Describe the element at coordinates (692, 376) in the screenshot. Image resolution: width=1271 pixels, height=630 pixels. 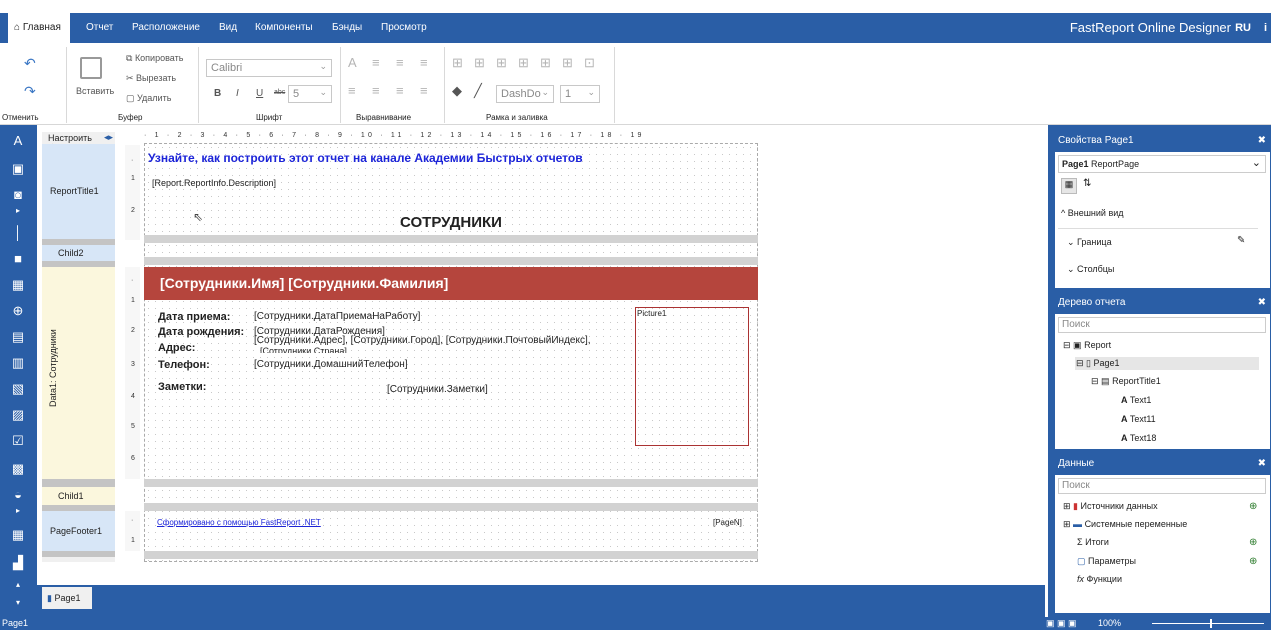
I see `picture1: Picture1` at that location.